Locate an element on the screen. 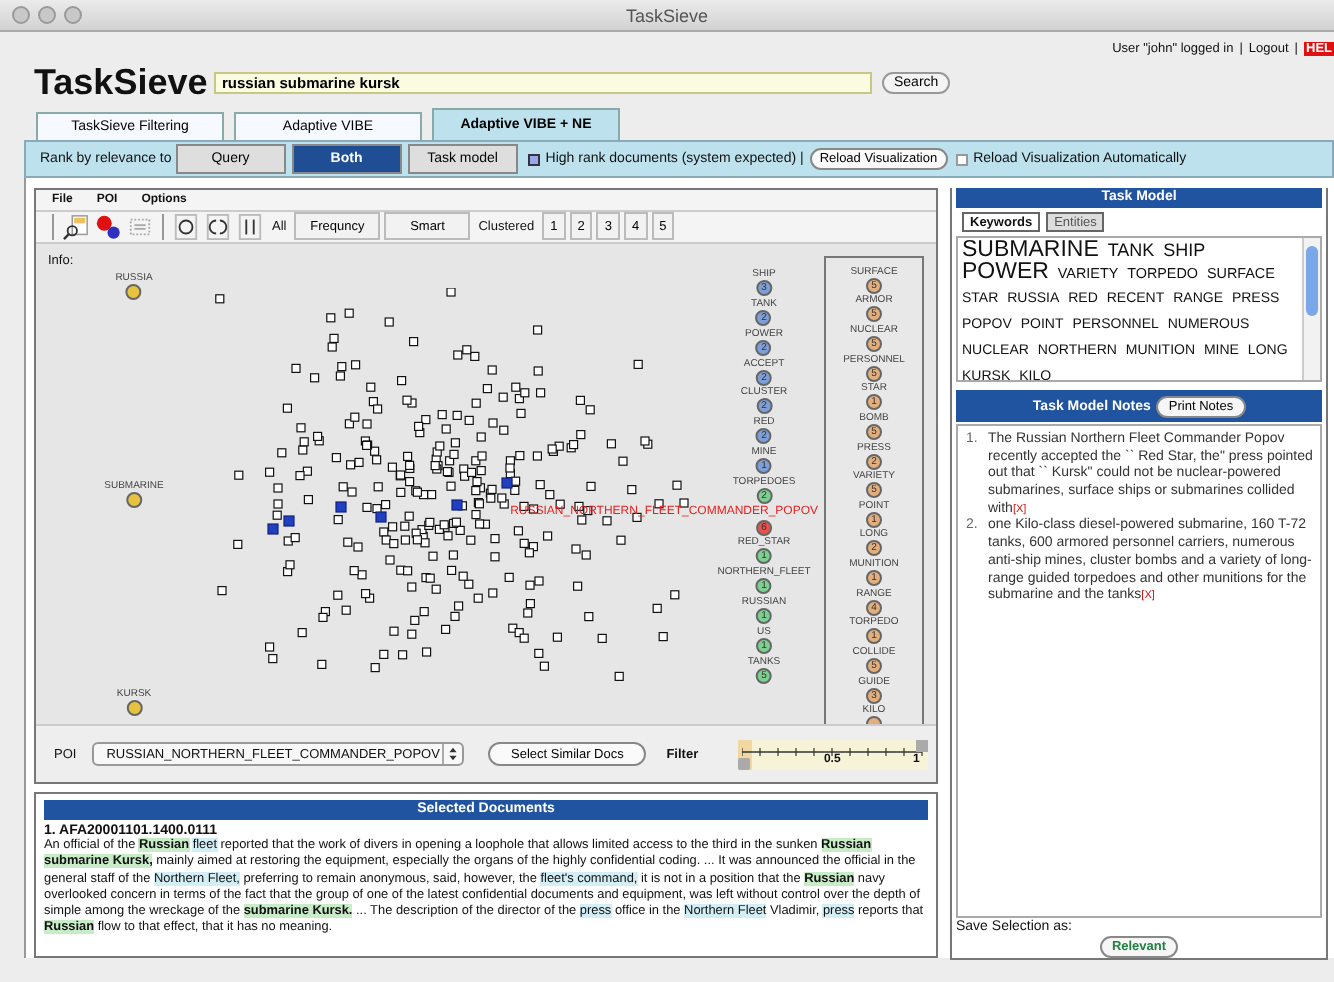  checkbox is located at coordinates (961, 159).